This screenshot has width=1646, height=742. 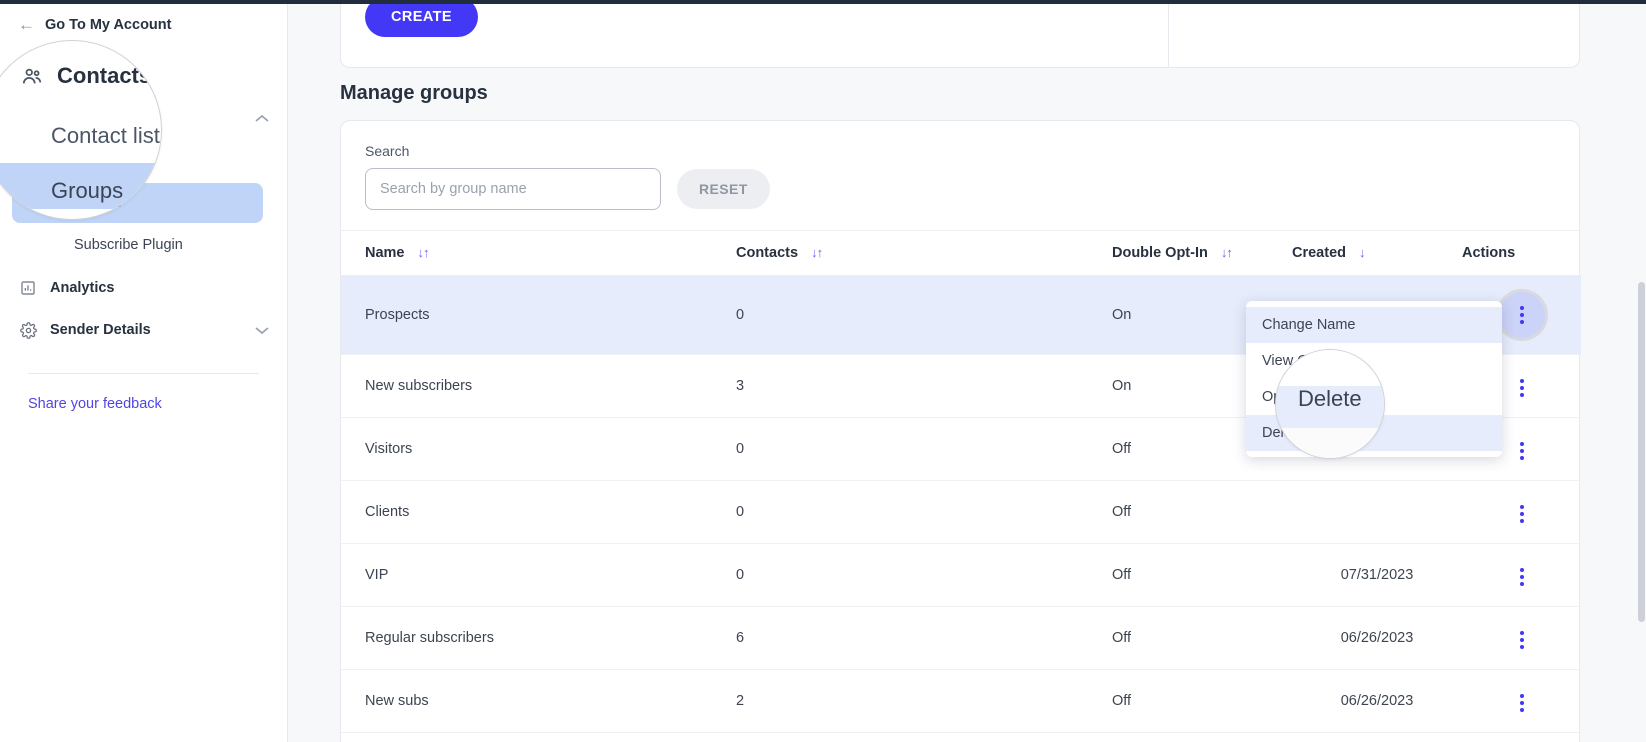 I want to click on column-header-contacts-label: Contacts, so click(x=767, y=253).